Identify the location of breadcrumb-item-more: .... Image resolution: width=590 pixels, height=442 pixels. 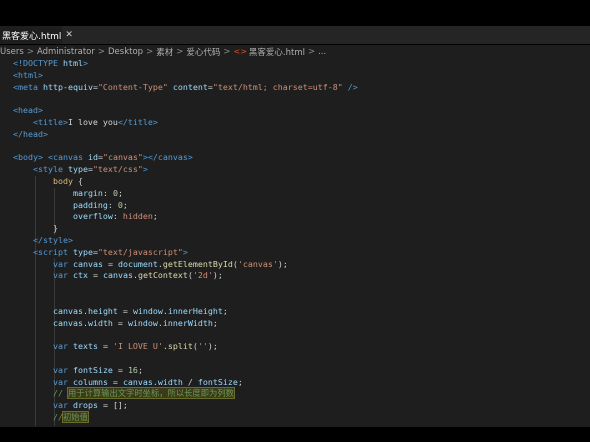
(322, 52).